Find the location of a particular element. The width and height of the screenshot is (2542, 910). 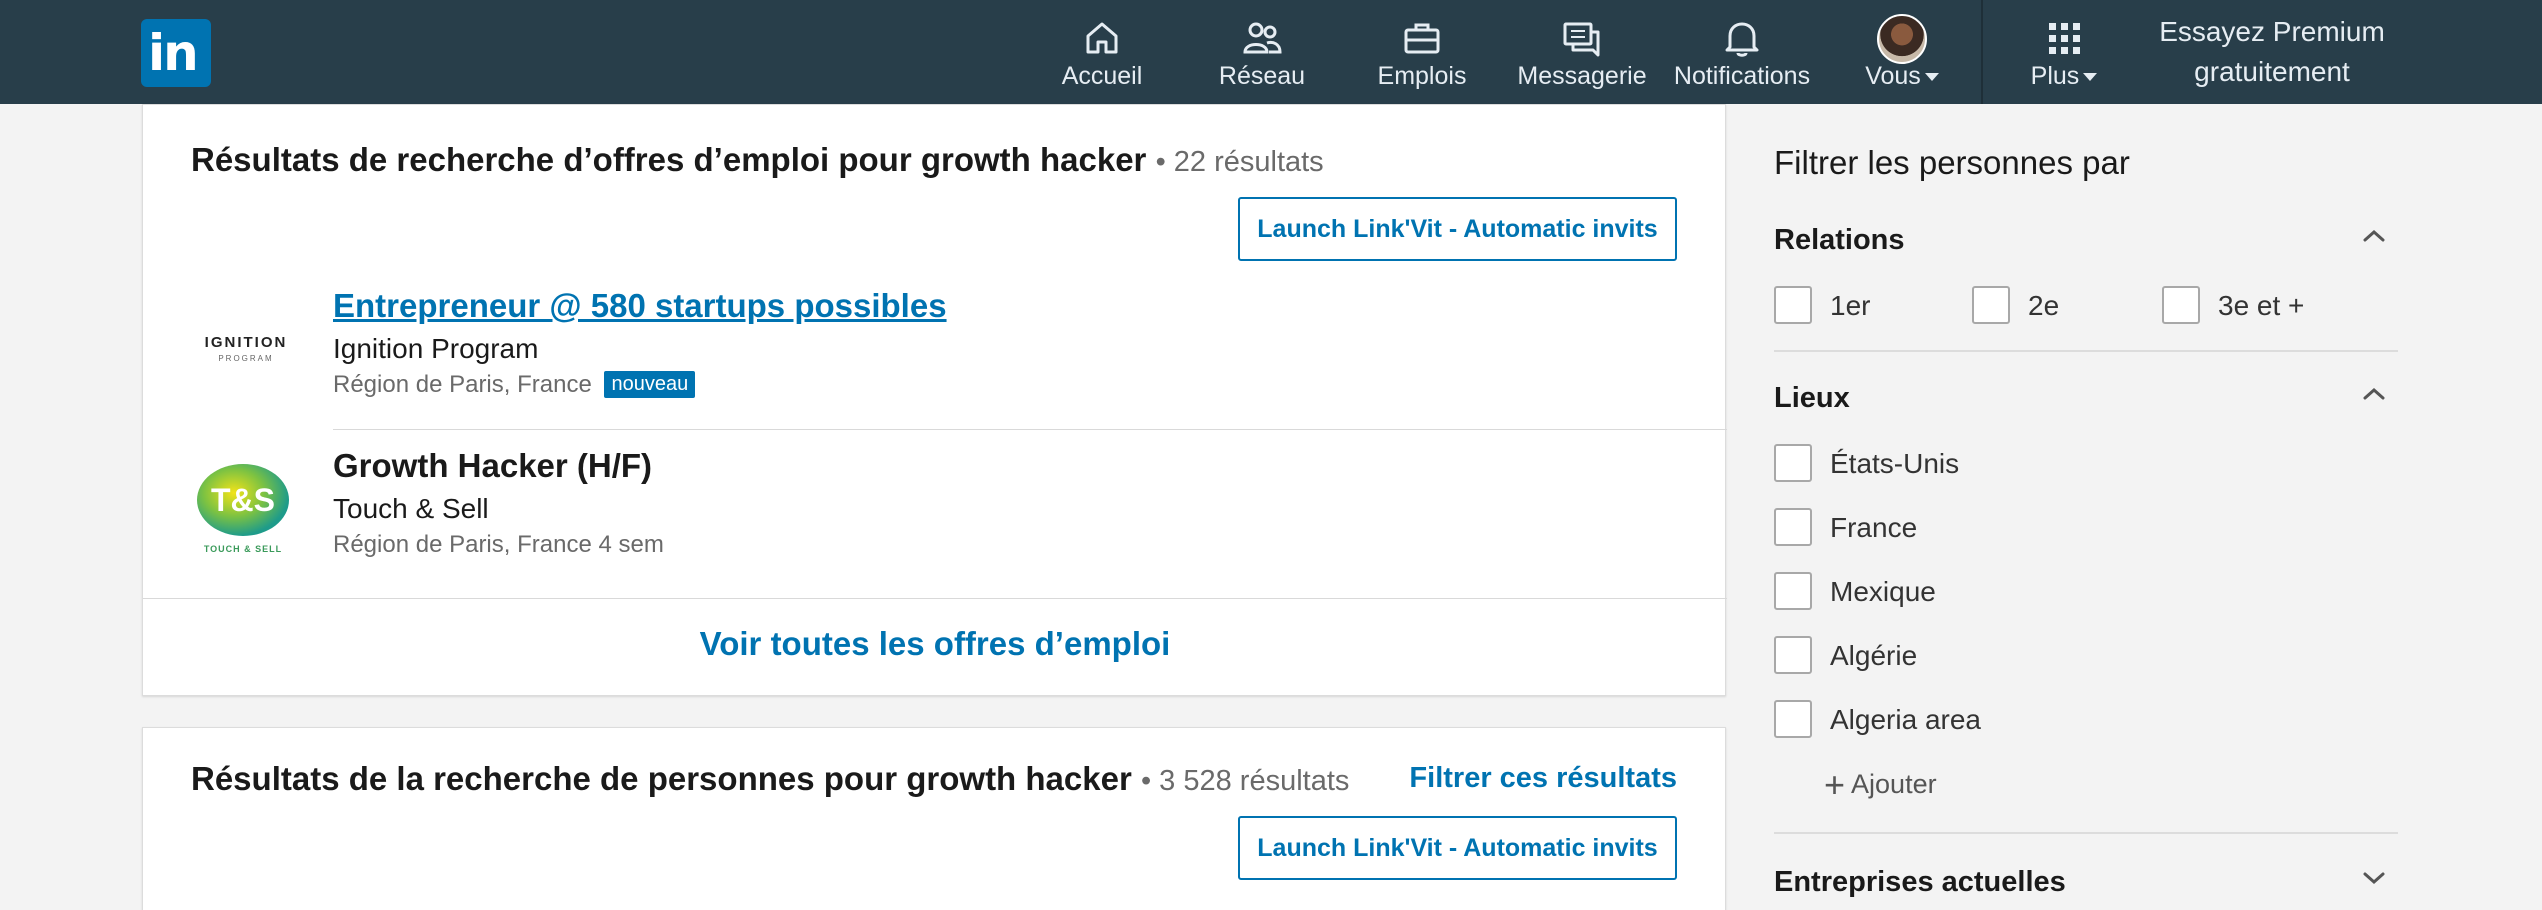

job-title-link: Entrepreneur @ 580 startups possibles is located at coordinates (640, 306).